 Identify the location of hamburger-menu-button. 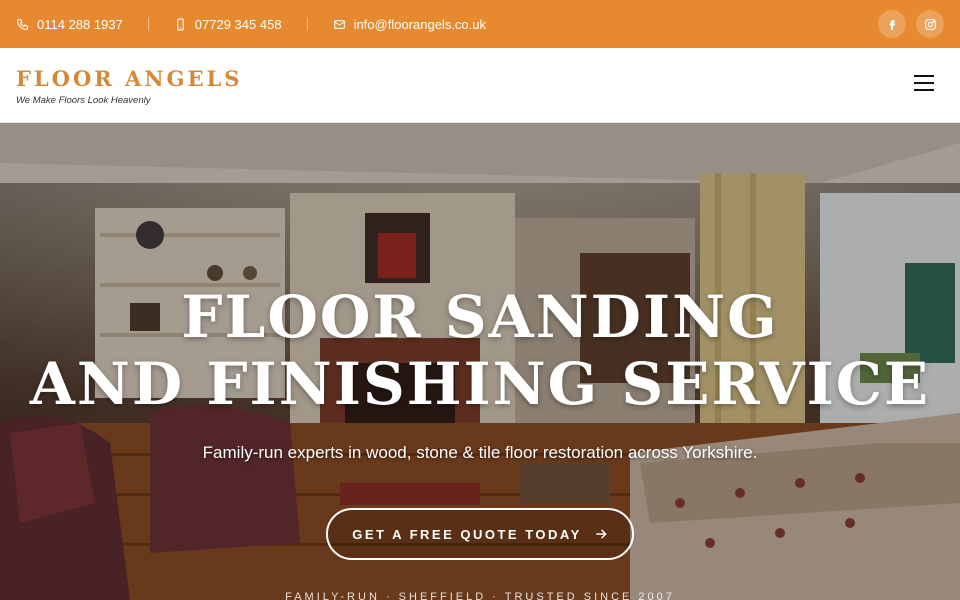
(924, 84).